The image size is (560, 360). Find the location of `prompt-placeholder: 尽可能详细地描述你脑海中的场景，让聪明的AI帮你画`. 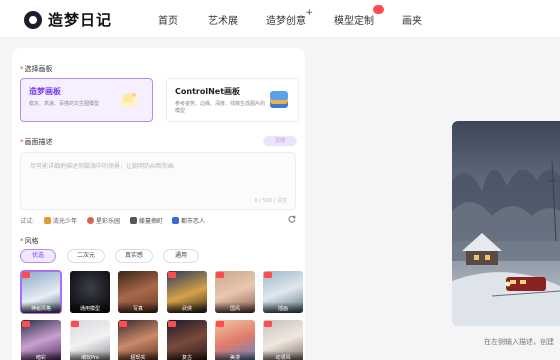

prompt-placeholder: 尽可能详细地描述你脑海中的场景，让聪明的AI帮你画 is located at coordinates (102, 166).